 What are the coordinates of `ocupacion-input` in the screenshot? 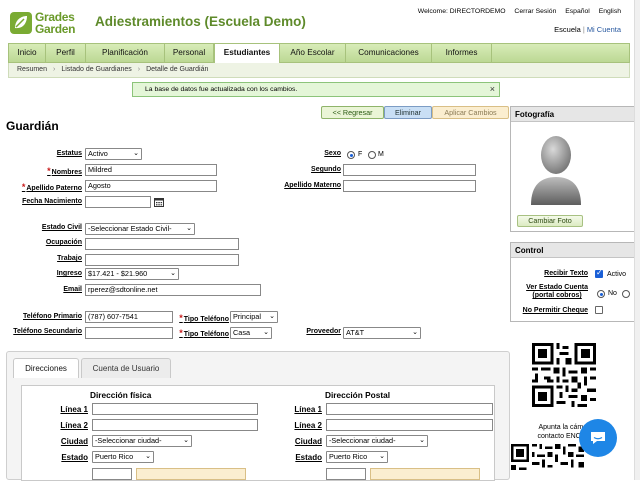 It's located at (162, 244).